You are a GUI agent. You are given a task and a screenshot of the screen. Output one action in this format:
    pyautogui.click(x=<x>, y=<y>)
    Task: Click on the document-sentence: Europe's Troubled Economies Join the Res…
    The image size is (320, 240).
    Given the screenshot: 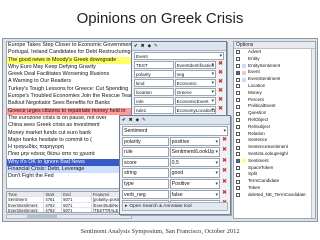 What is the action you would take?
    pyautogui.click(x=69, y=96)
    